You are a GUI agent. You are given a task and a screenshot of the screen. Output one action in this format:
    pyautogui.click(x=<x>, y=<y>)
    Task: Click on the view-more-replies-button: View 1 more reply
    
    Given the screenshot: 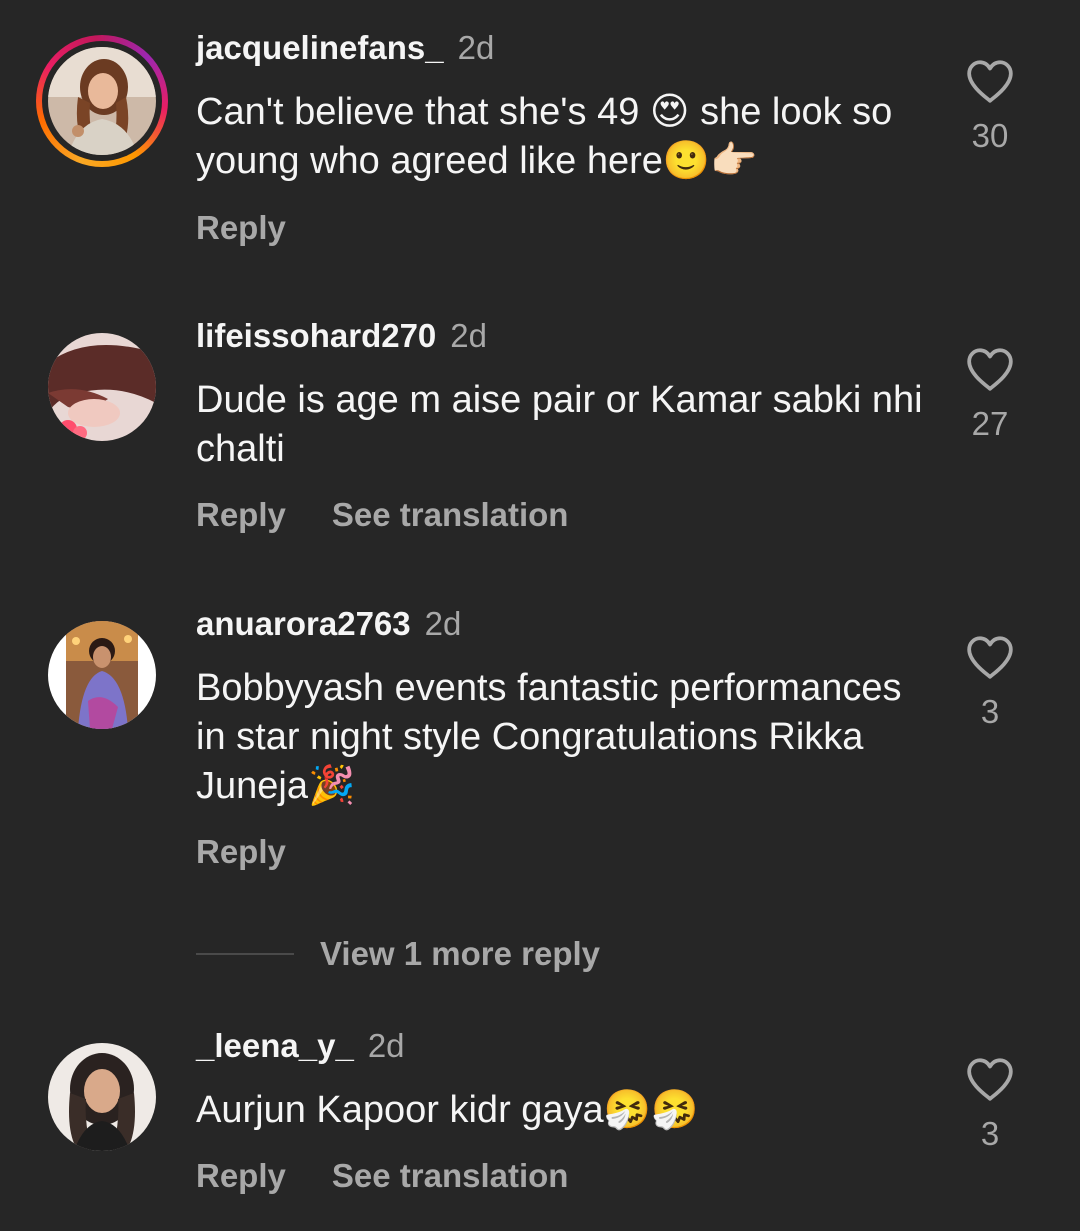 What is the action you would take?
    pyautogui.click(x=398, y=954)
    